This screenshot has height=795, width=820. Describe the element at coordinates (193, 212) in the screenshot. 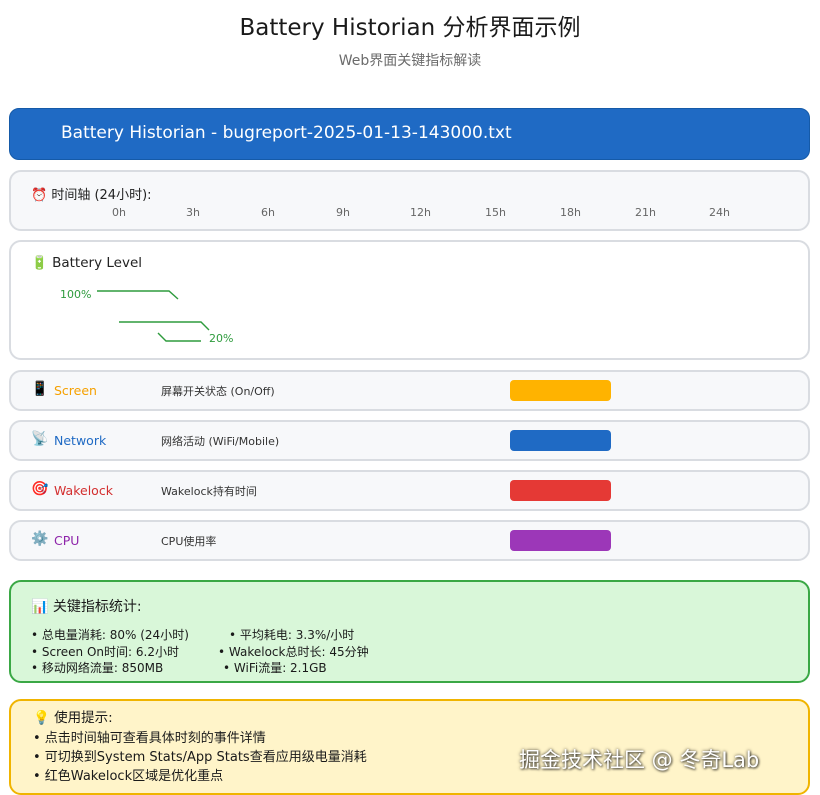

I see `timeline-tick-3h: 3h` at that location.